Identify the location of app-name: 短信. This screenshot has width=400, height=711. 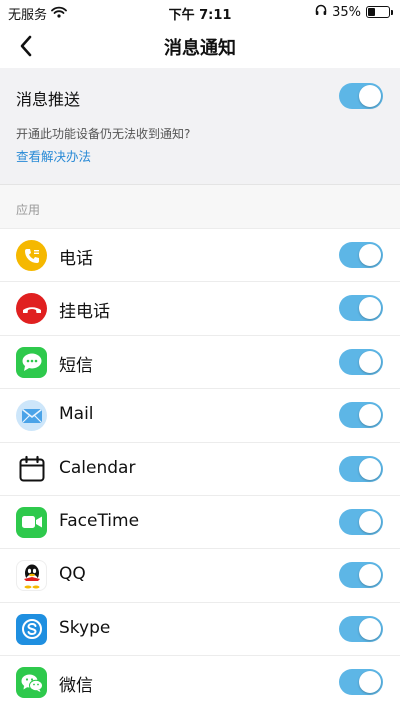
(76, 365).